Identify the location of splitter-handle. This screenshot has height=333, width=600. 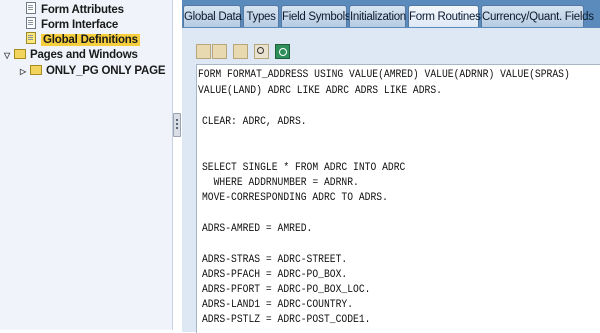
(177, 125).